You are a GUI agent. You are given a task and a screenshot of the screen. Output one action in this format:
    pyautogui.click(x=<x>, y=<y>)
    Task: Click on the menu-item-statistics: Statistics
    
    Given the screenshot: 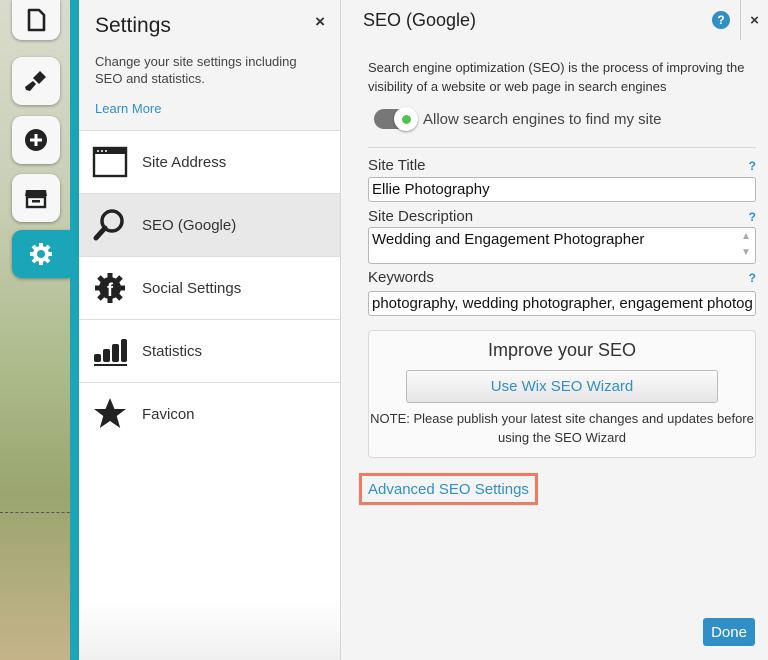 What is the action you would take?
    pyautogui.click(x=209, y=350)
    